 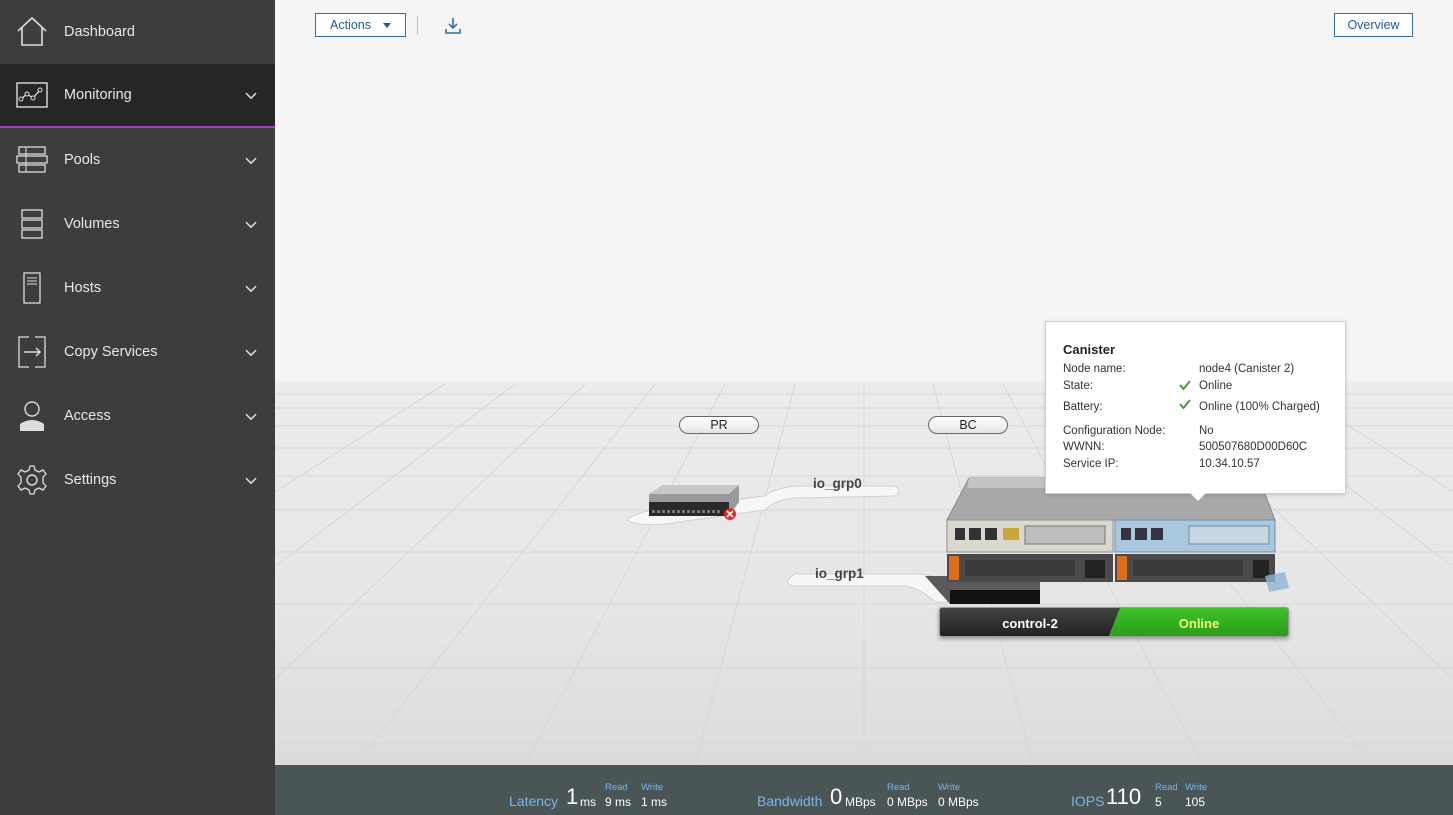 What do you see at coordinates (1196, 787) in the screenshot?
I see `iops-write-label: Write` at bounding box center [1196, 787].